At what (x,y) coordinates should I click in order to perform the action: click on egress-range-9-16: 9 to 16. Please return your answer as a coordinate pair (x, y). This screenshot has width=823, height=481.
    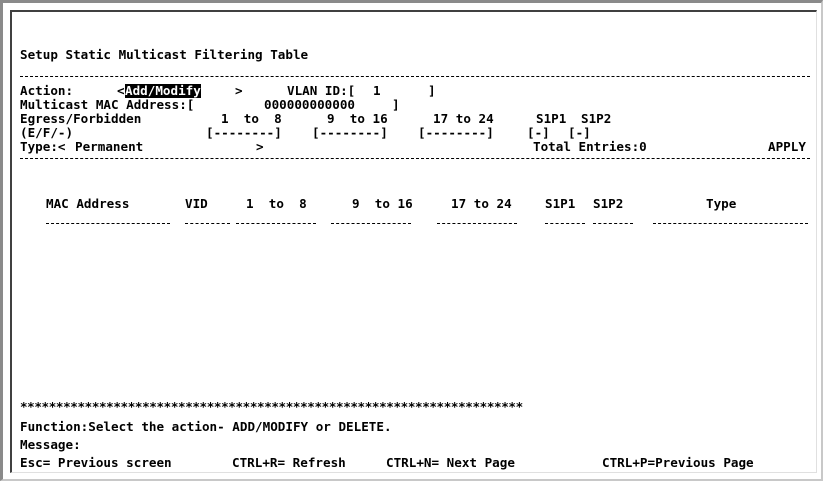
    Looking at the image, I should click on (357, 118).